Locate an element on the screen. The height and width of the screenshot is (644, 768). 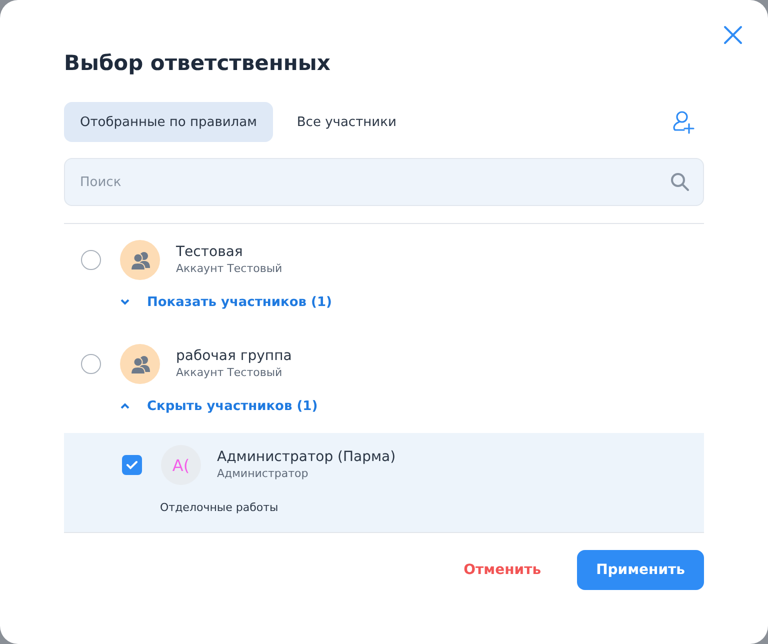
check-icon is located at coordinates (132, 465).